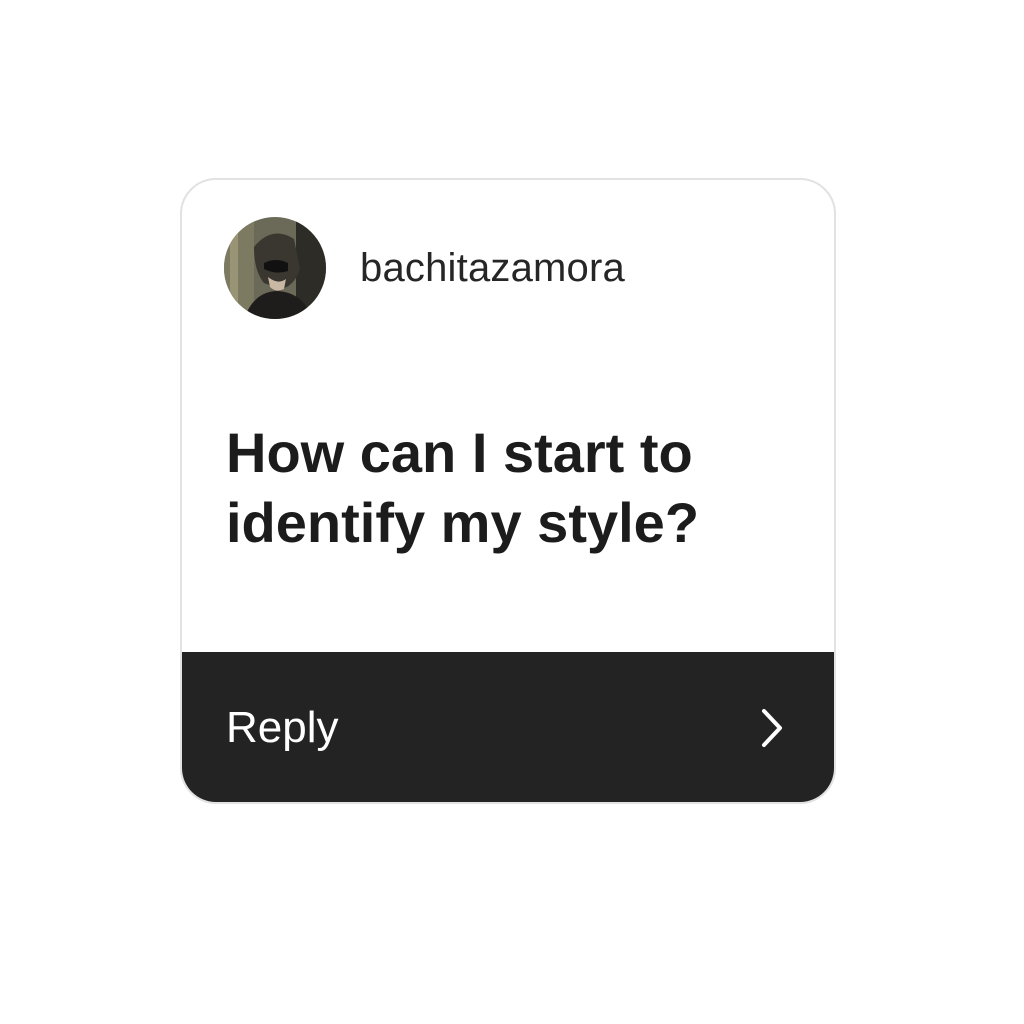 This screenshot has height=1024, width=1024. I want to click on reply-button: Reply, so click(508, 727).